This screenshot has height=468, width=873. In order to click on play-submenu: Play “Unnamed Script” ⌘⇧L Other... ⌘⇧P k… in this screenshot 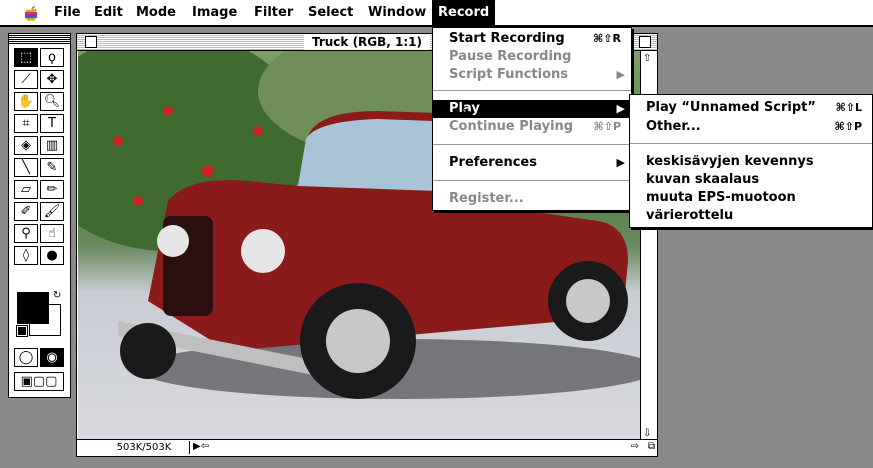, I will do `click(751, 161)`.